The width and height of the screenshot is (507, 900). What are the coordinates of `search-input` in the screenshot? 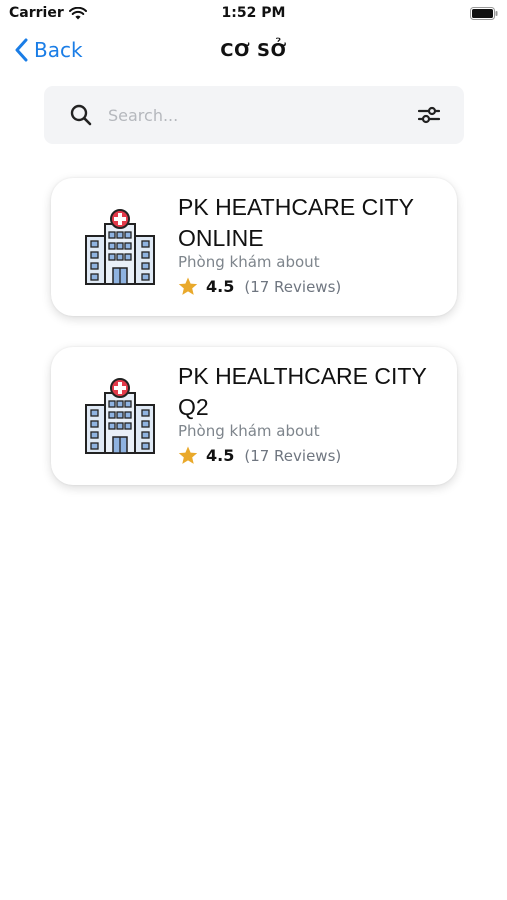 It's located at (253, 115).